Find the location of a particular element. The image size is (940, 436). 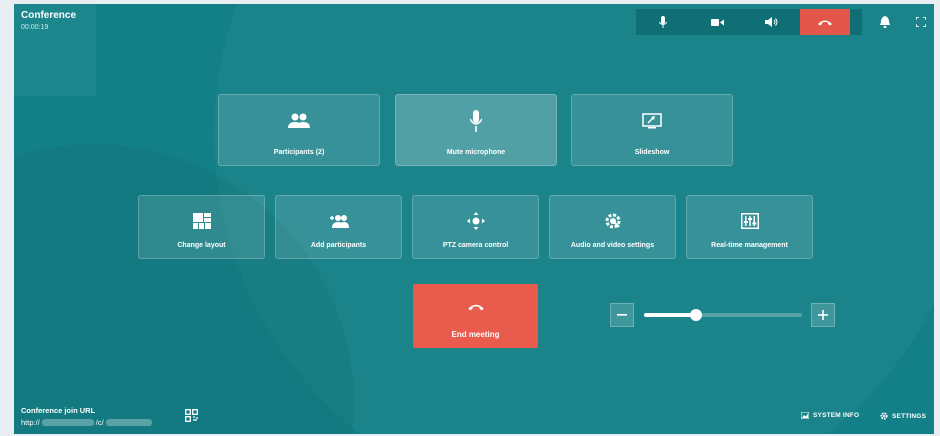

join-url: http:// /c/ is located at coordinates (86, 422).